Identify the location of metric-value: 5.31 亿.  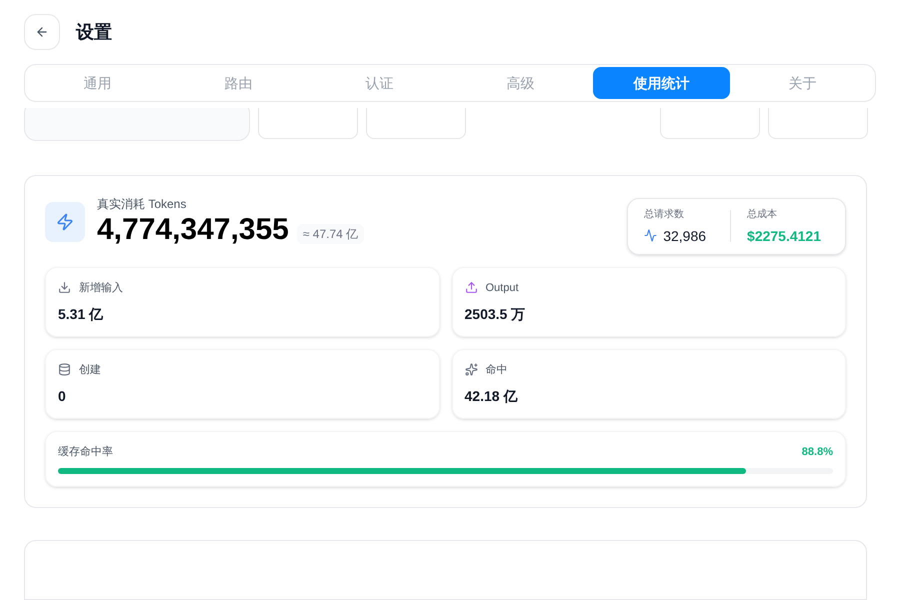
(81, 314).